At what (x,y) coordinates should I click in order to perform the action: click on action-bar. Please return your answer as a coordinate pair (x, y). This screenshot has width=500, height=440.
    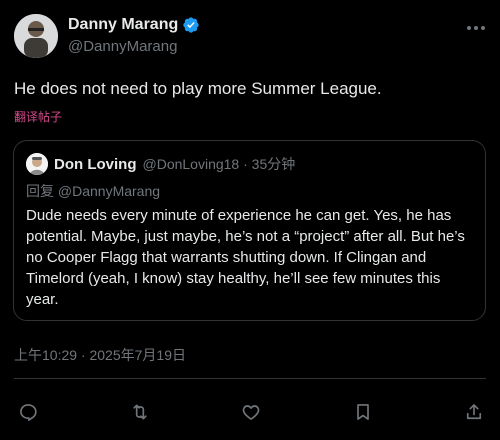
    Looking at the image, I should click on (250, 412).